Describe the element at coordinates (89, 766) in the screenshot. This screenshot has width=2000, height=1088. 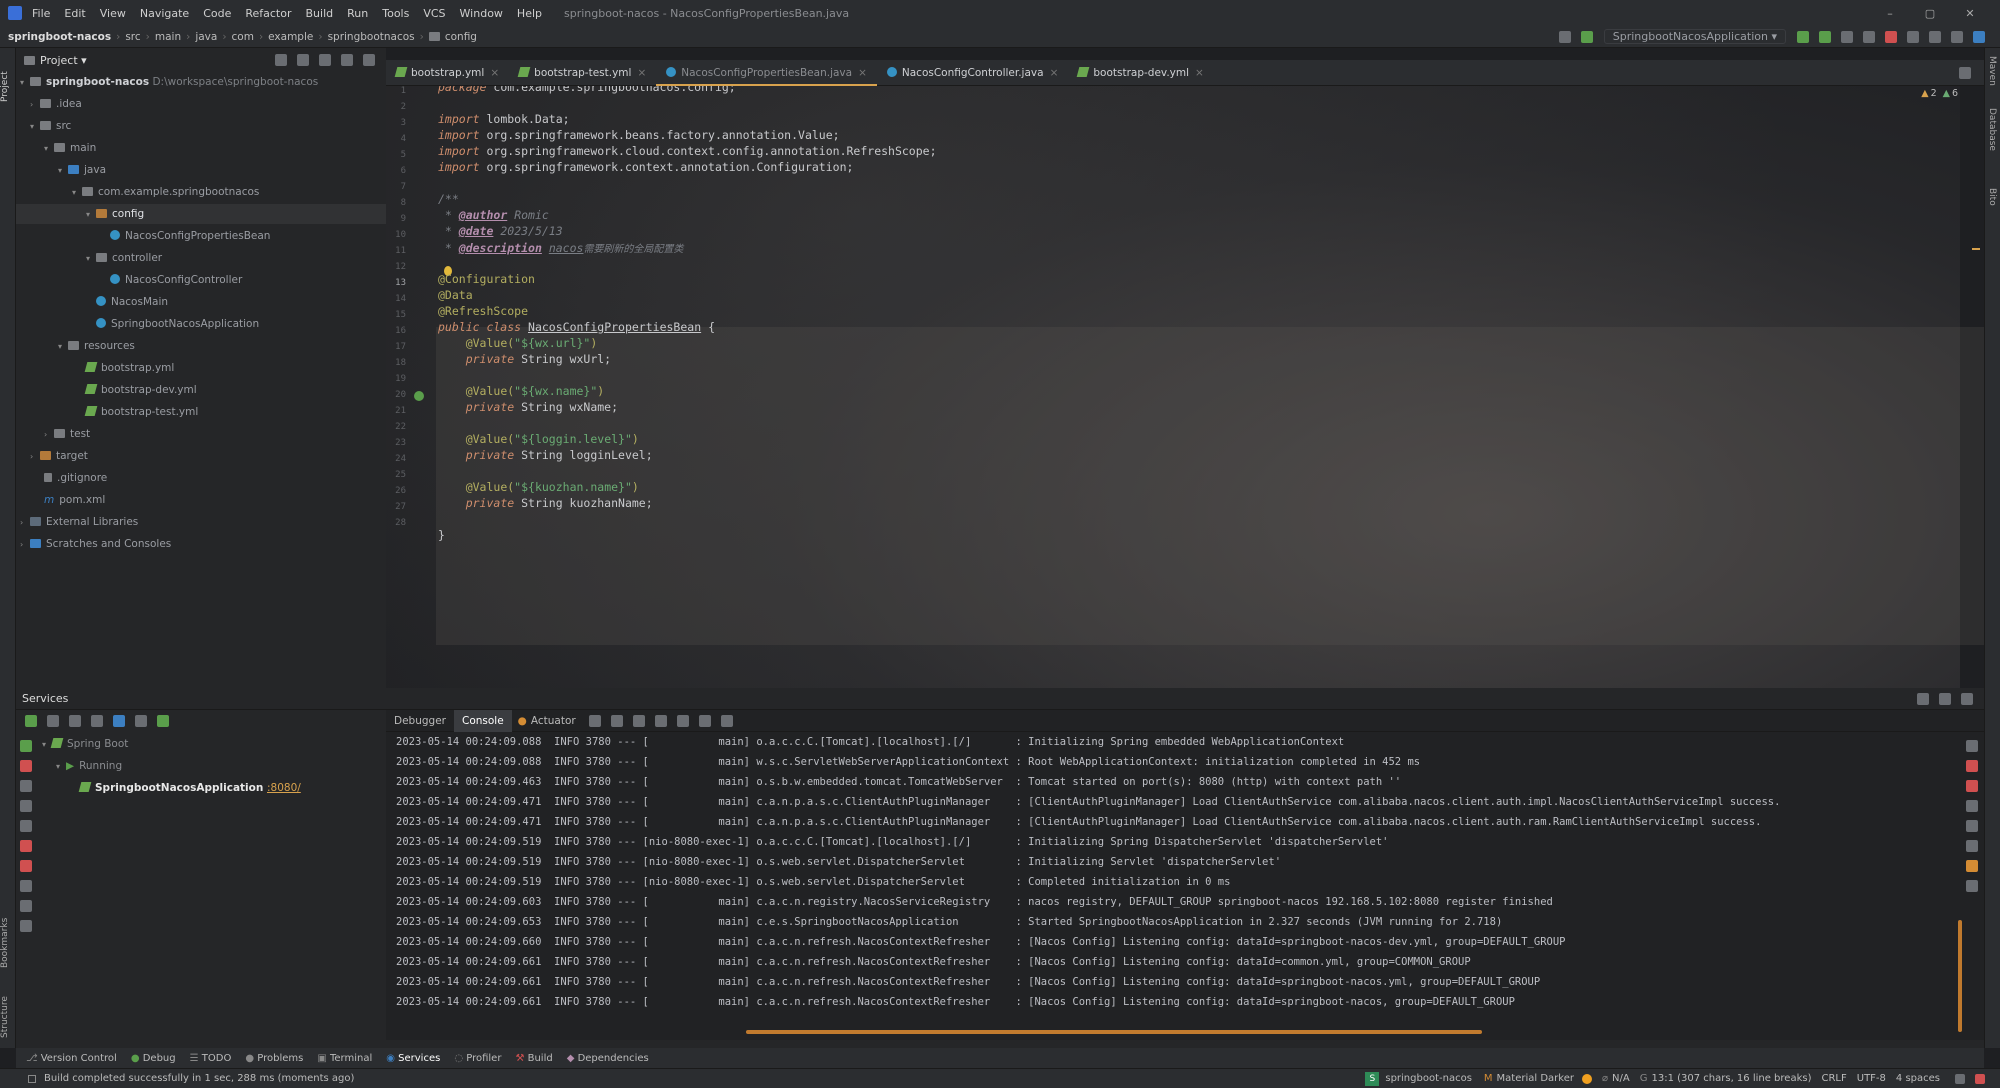
I see `services-tree-running: ▾ ▶ Running` at that location.